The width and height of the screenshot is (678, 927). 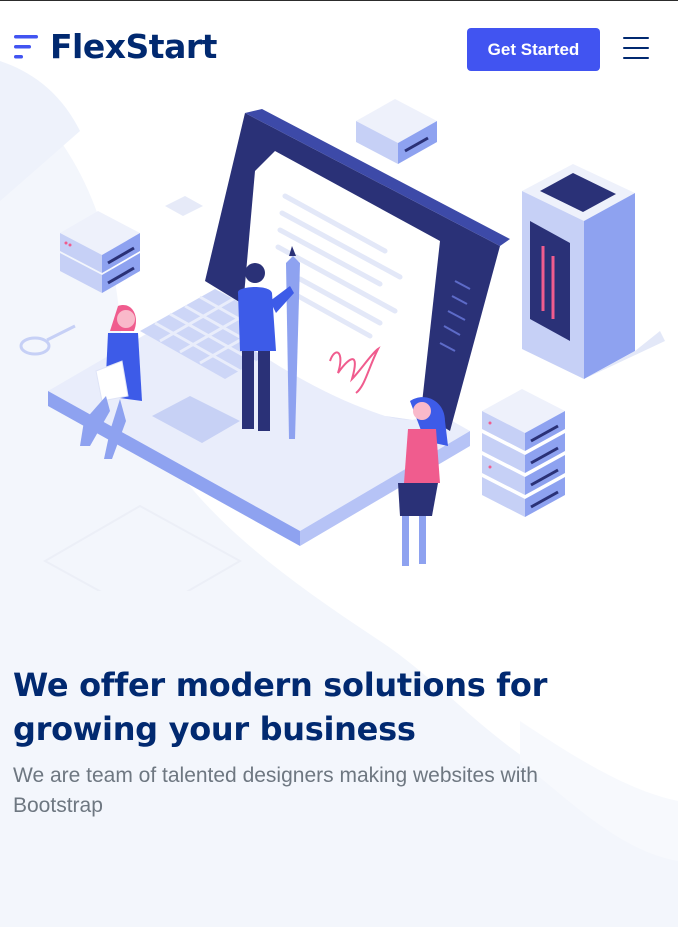 I want to click on flexstart-logo-icon, so click(x=26, y=46).